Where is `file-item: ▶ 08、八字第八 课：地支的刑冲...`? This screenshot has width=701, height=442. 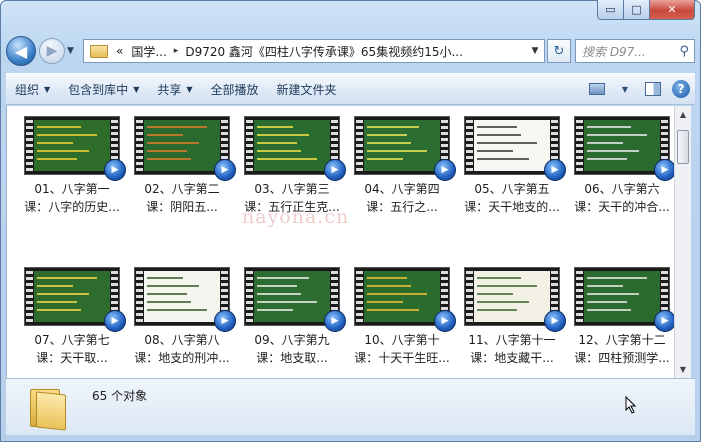
file-item: ▶ 08、八字第八 课：地支的刑冲... is located at coordinates (182, 312).